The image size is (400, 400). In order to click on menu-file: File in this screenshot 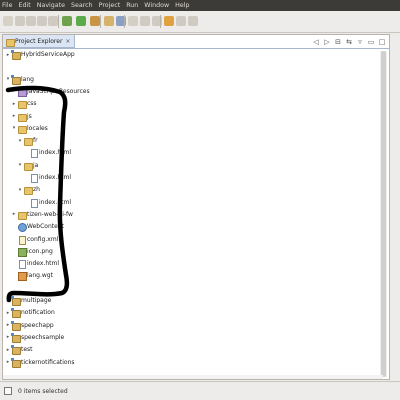, I will do `click(7, 5)`.